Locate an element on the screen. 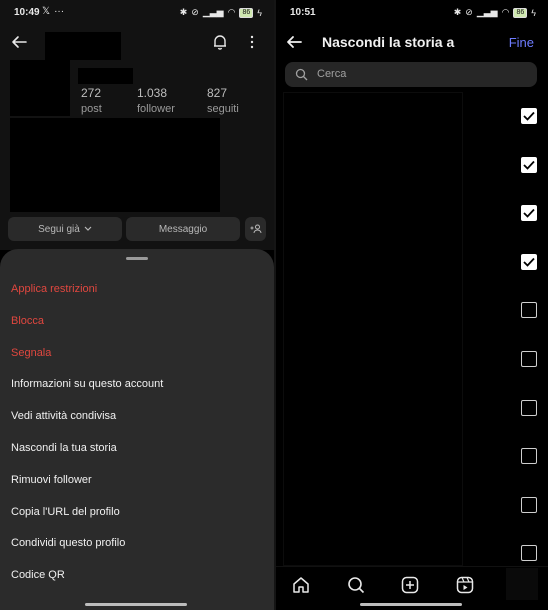 This screenshot has height=610, width=548. menu-item: Copia l'URL del profilo is located at coordinates (65, 512).